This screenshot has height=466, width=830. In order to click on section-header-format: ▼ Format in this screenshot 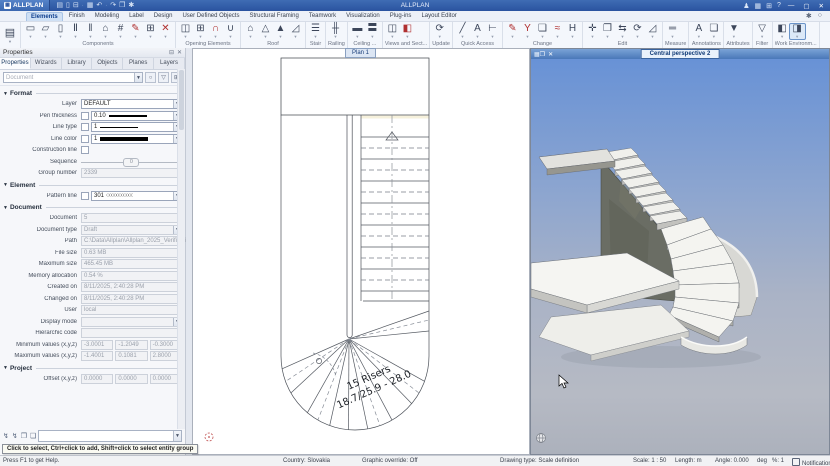, I will do `click(92, 93)`.